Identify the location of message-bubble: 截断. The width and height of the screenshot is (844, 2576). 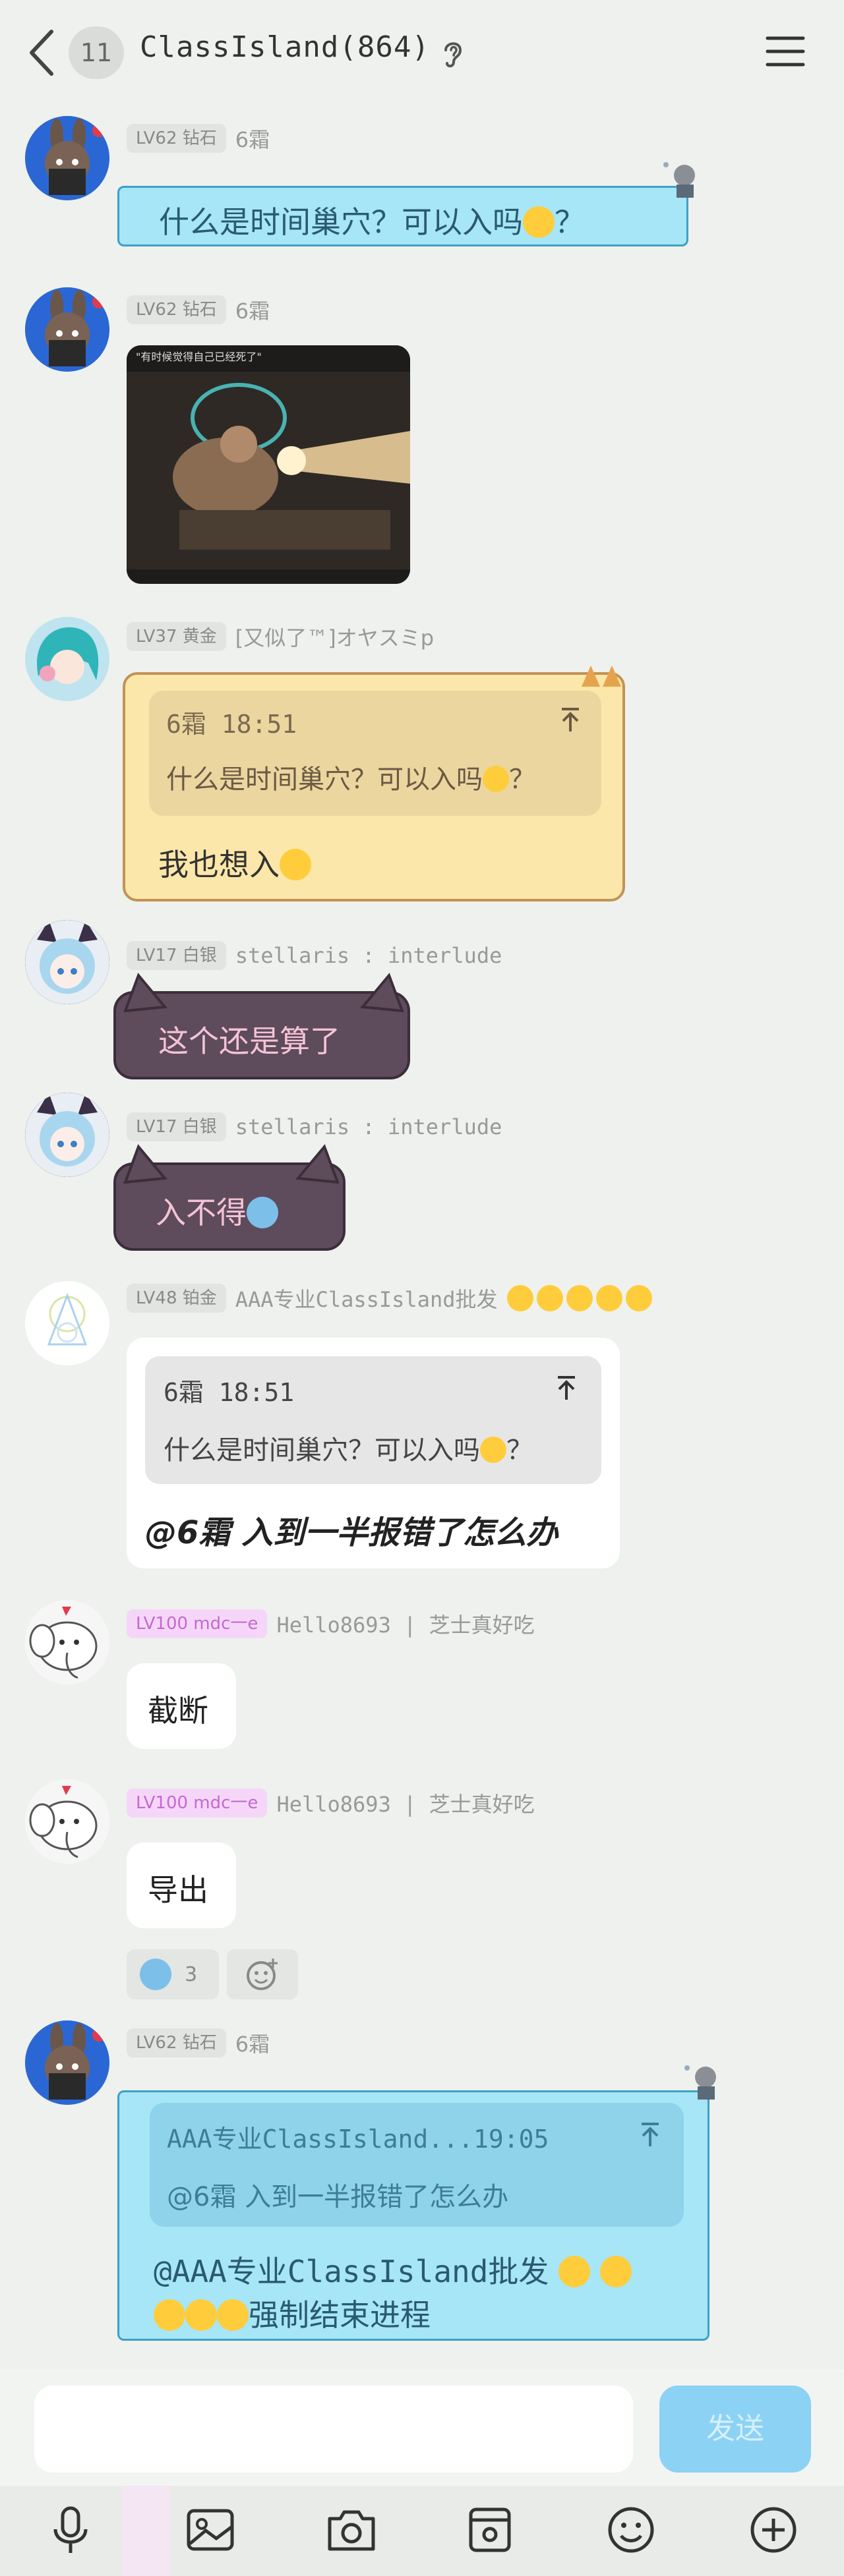
(181, 1706).